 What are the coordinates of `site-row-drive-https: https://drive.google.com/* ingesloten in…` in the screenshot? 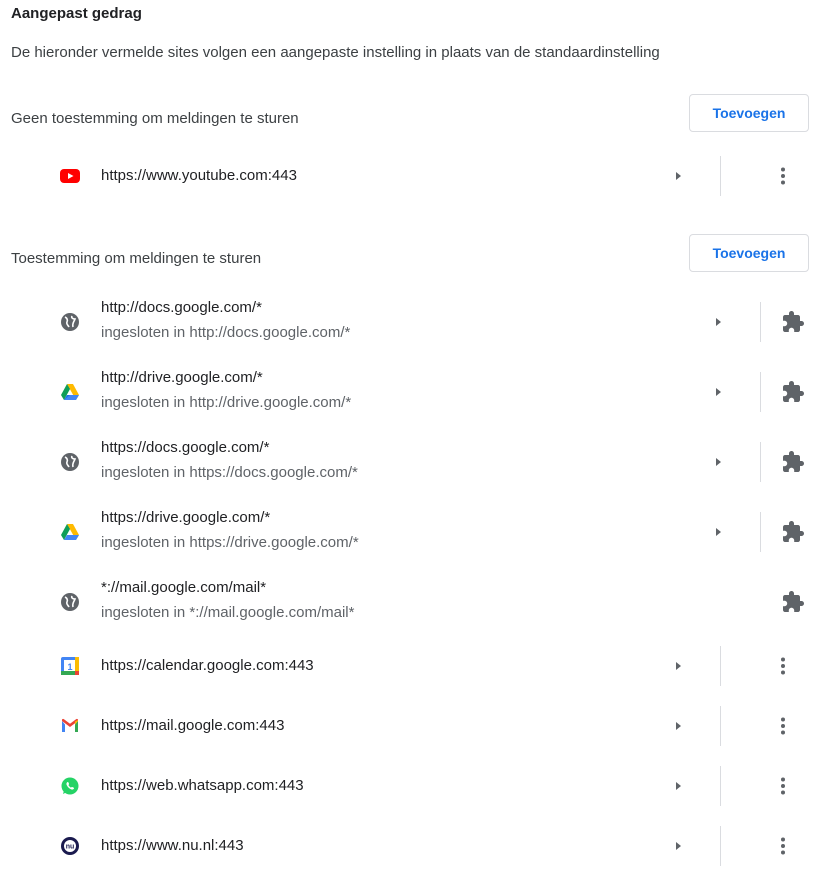 It's located at (413, 532).